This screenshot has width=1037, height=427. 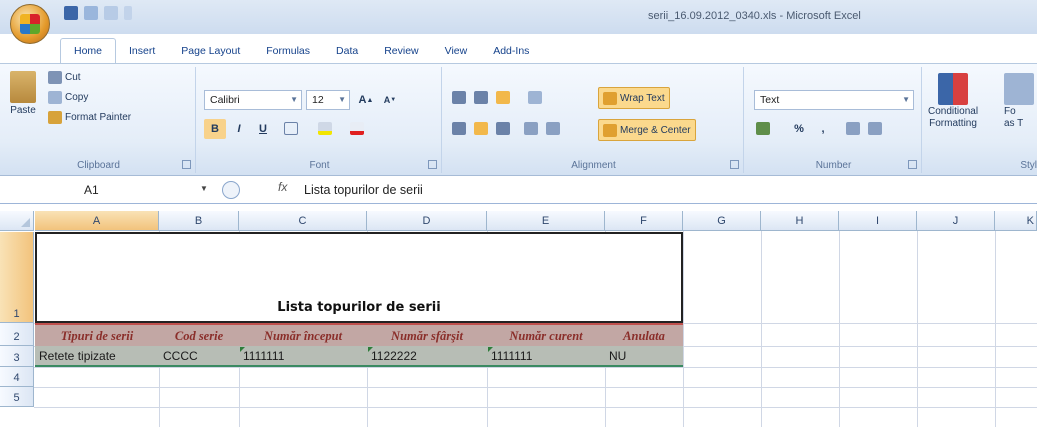 What do you see at coordinates (199, 356) in the screenshot?
I see `cell-b3: CCCC` at bounding box center [199, 356].